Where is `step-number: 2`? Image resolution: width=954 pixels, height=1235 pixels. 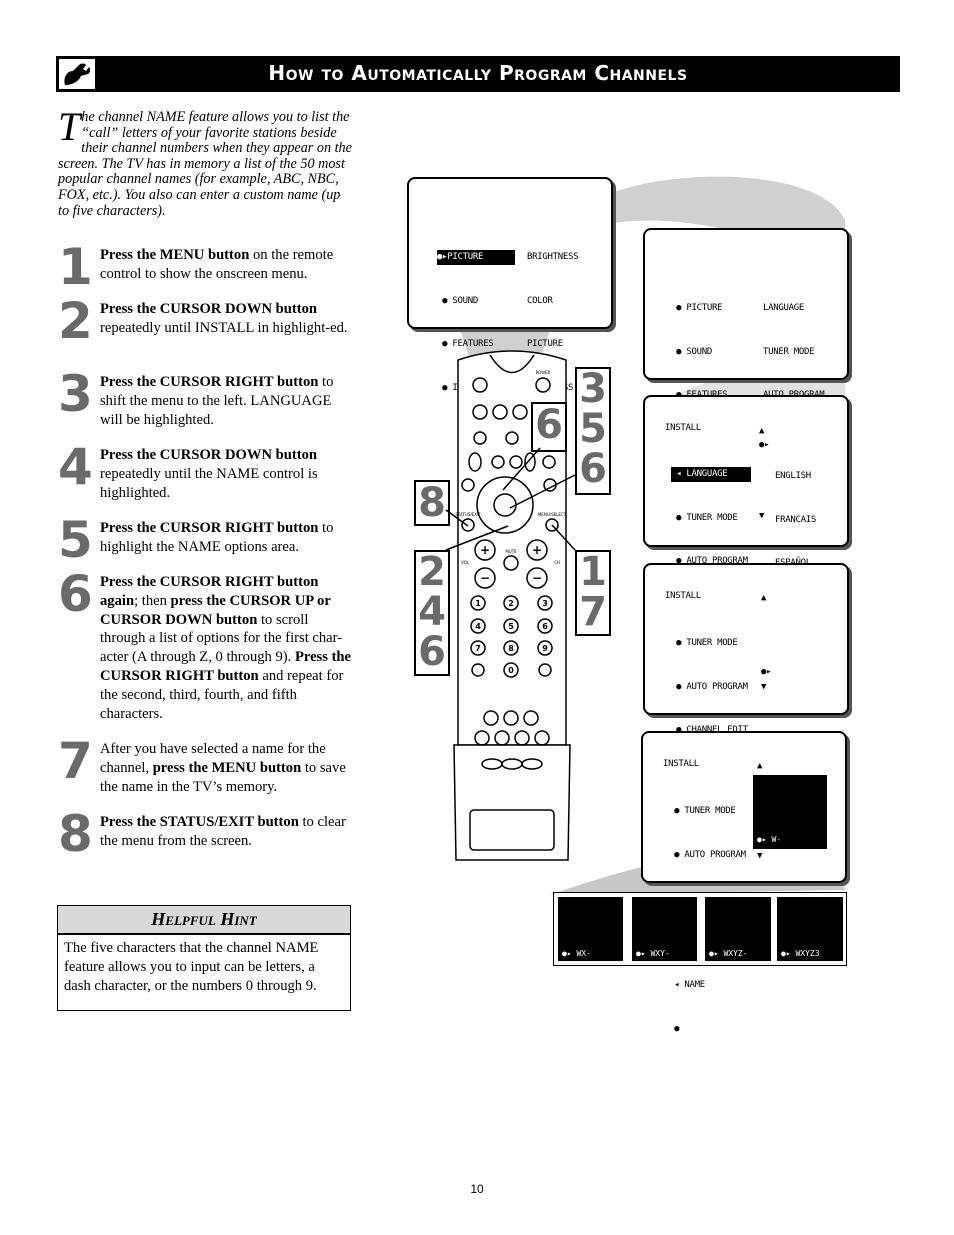 step-number: 2 is located at coordinates (75, 321).